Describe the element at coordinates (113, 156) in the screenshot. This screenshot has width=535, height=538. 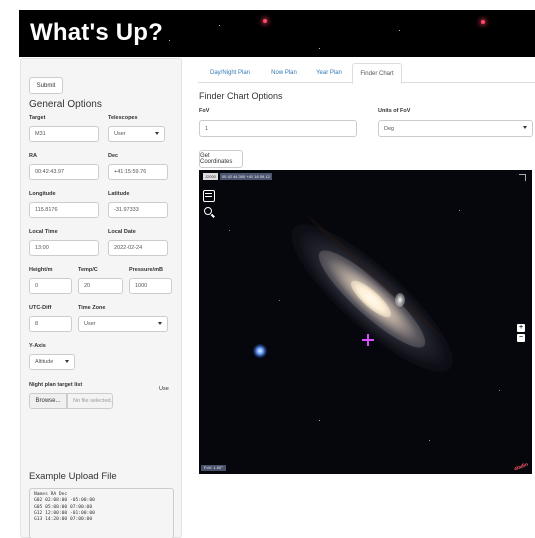
I see `dec-label: Dec` at that location.